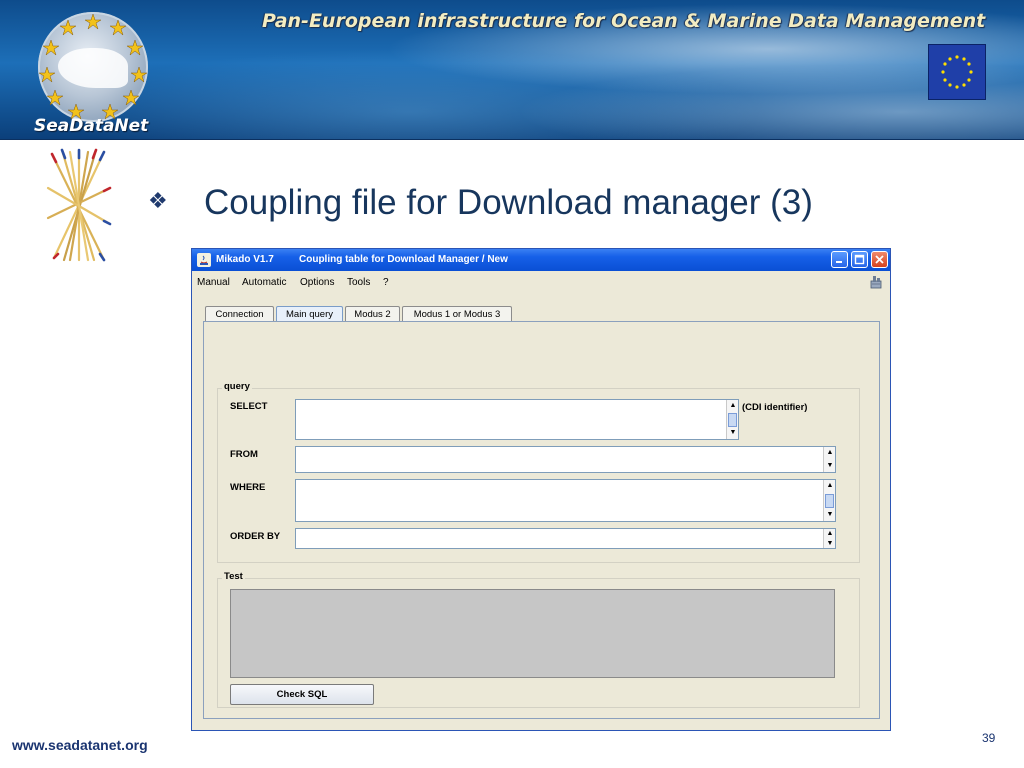 This screenshot has height=768, width=1024. What do you see at coordinates (302, 694) in the screenshot?
I see `check-sql-button: Check SQL` at bounding box center [302, 694].